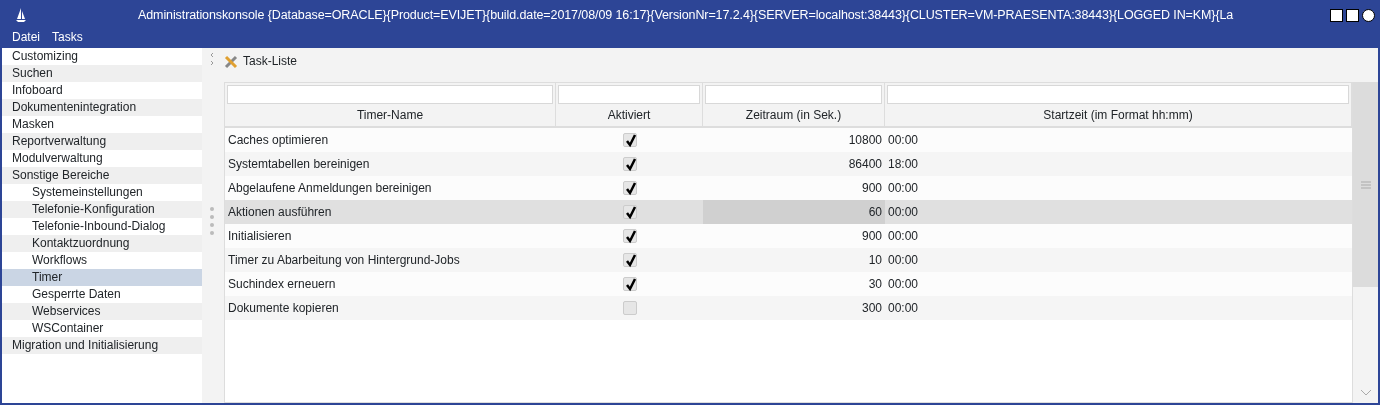 The height and width of the screenshot is (405, 1380). What do you see at coordinates (102, 277) in the screenshot?
I see `sidebar-item: Timer` at bounding box center [102, 277].